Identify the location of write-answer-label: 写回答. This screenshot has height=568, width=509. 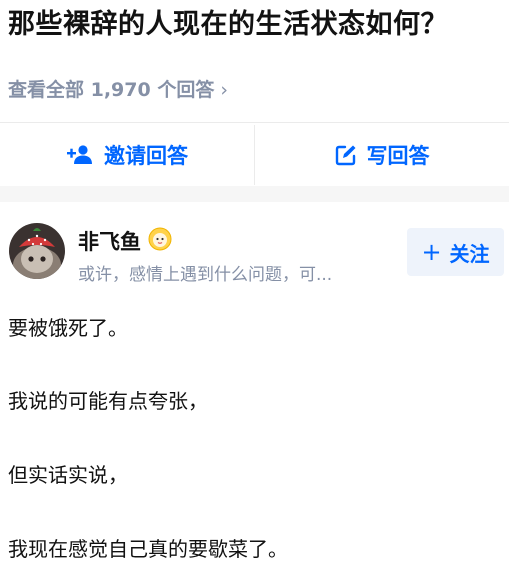
(398, 156).